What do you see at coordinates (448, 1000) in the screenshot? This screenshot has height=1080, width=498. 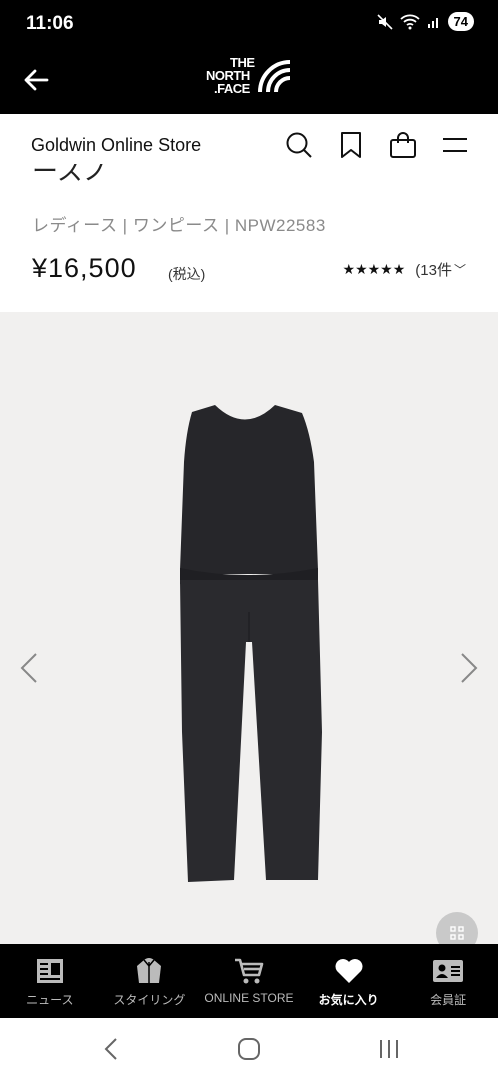 I see `nav-label-member-card: 会員証` at bounding box center [448, 1000].